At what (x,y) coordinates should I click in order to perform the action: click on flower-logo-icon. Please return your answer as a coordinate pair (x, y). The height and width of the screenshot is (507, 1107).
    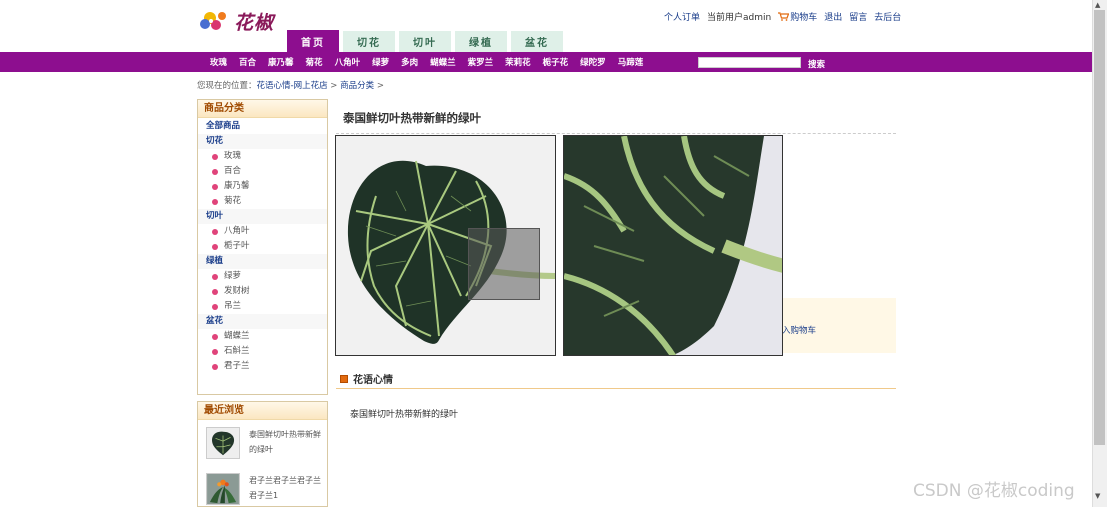
    Looking at the image, I should click on (213, 21).